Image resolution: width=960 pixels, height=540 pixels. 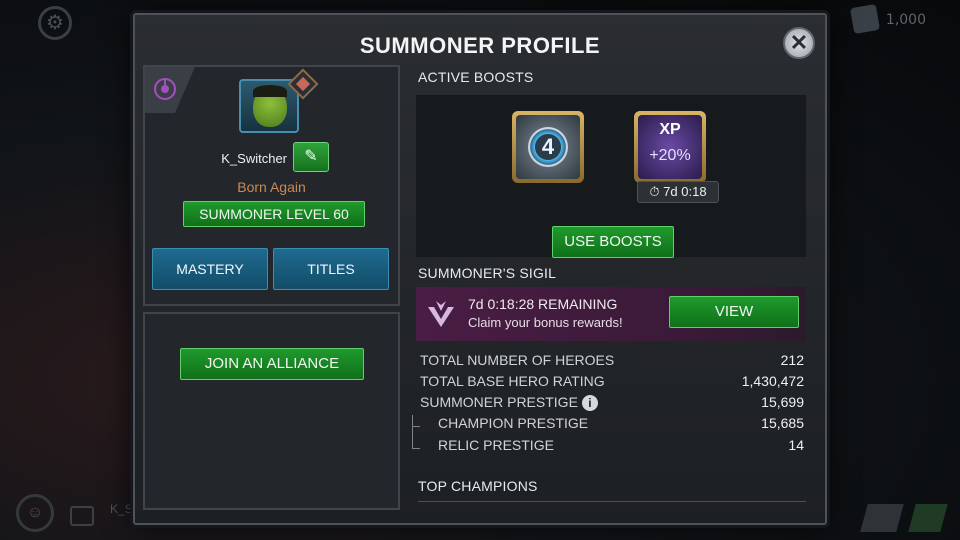 What do you see at coordinates (589, 403) in the screenshot?
I see `info-icon: i` at bounding box center [589, 403].